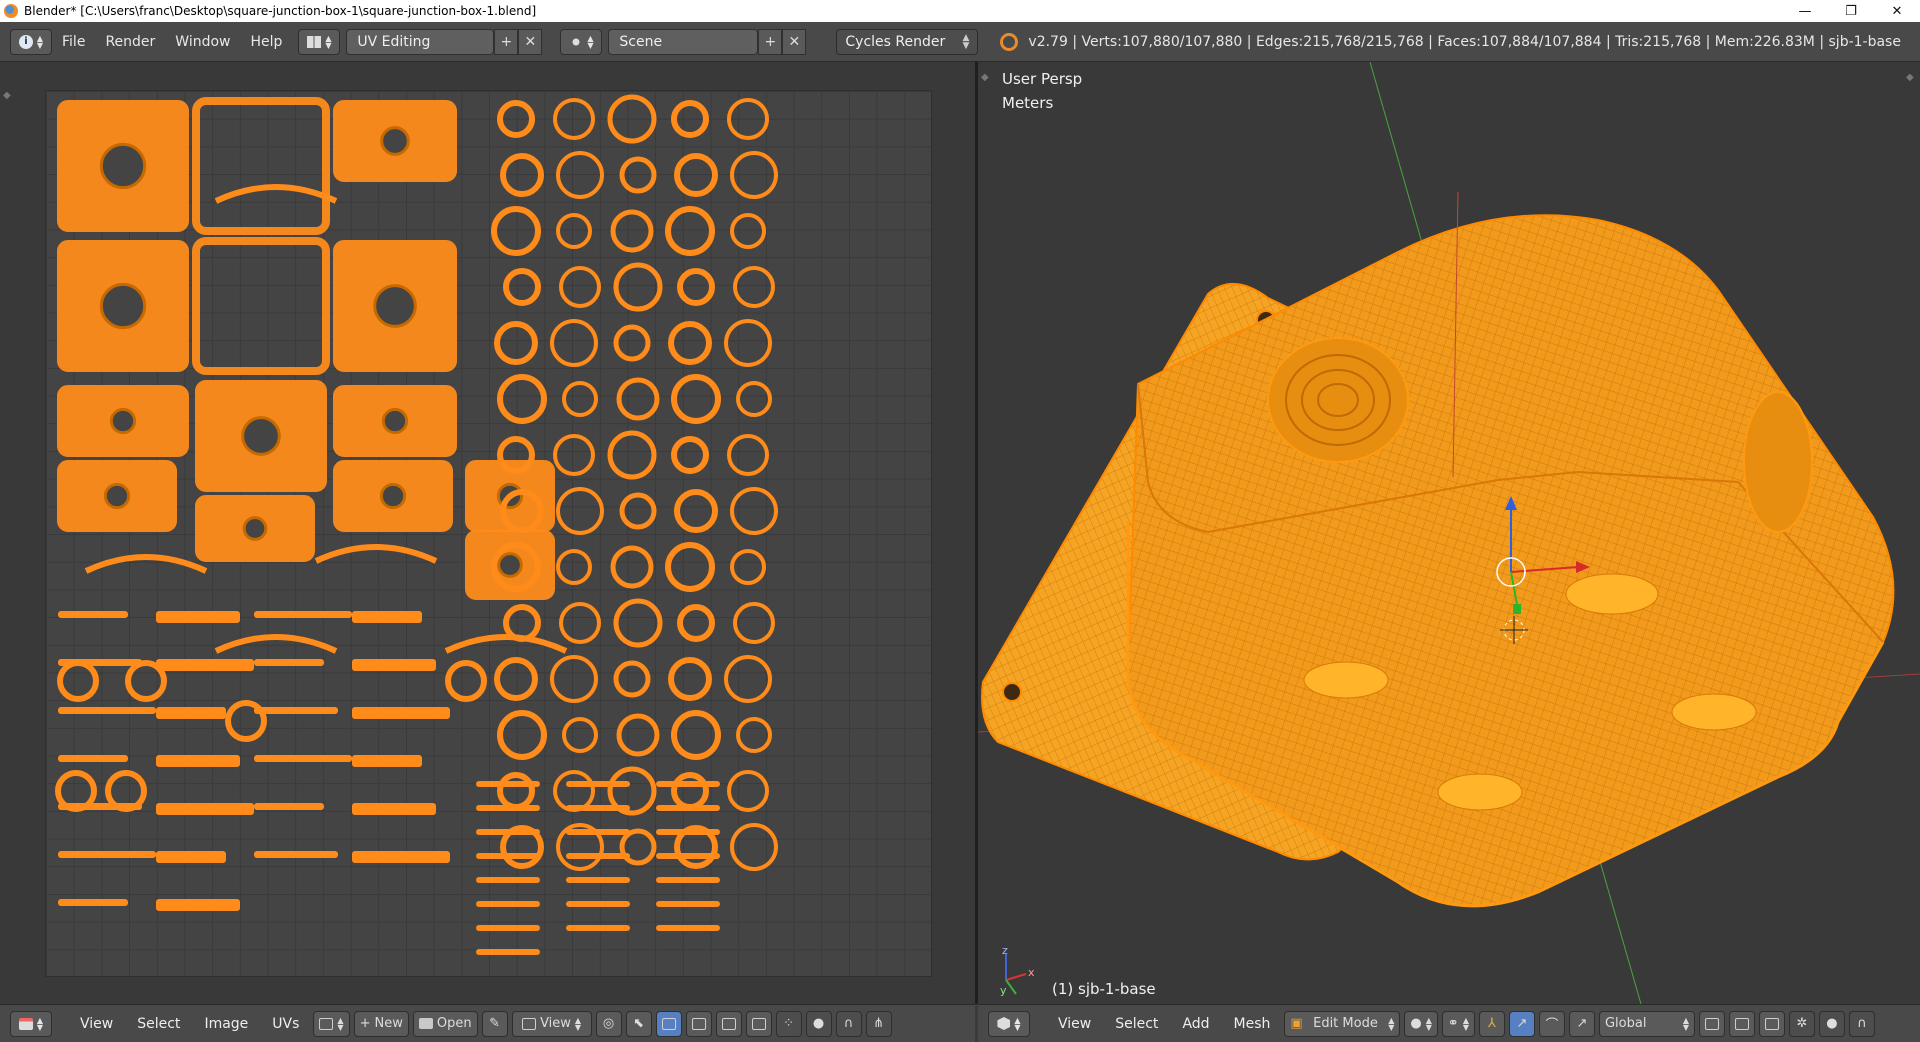 This screenshot has height=1042, width=1920. What do you see at coordinates (818, 1023) in the screenshot?
I see `proportional-edit-button: ●` at bounding box center [818, 1023].